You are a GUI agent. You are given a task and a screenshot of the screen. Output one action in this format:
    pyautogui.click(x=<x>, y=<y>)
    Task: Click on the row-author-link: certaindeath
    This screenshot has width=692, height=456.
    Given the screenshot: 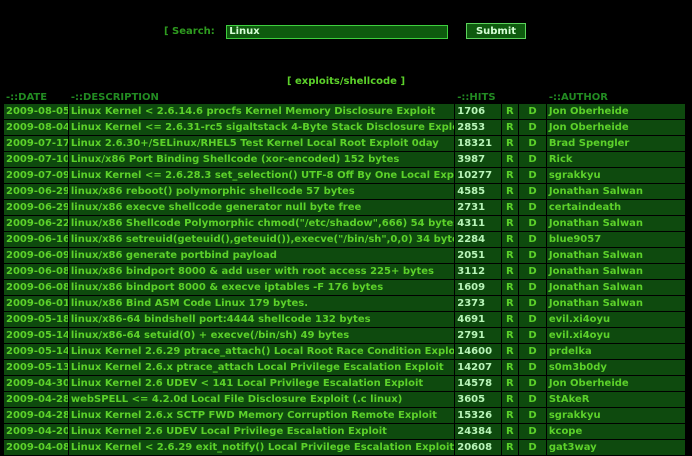 What is the action you would take?
    pyautogui.click(x=615, y=208)
    